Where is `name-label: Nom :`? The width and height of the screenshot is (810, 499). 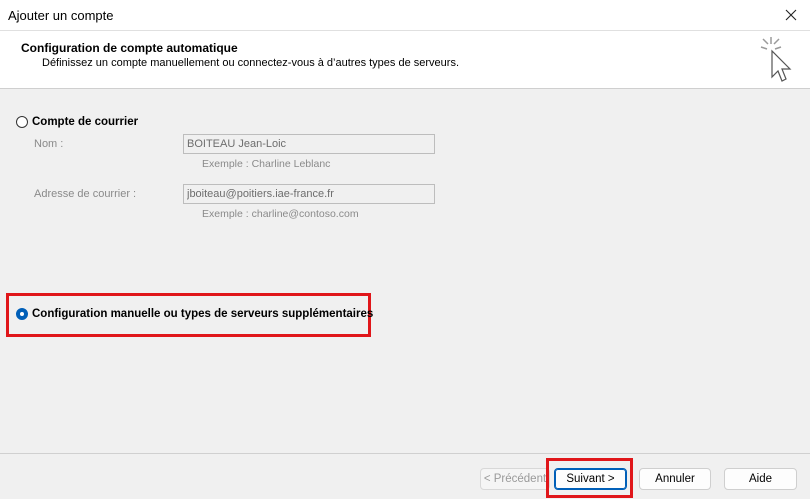
name-label: Nom : is located at coordinates (49, 144).